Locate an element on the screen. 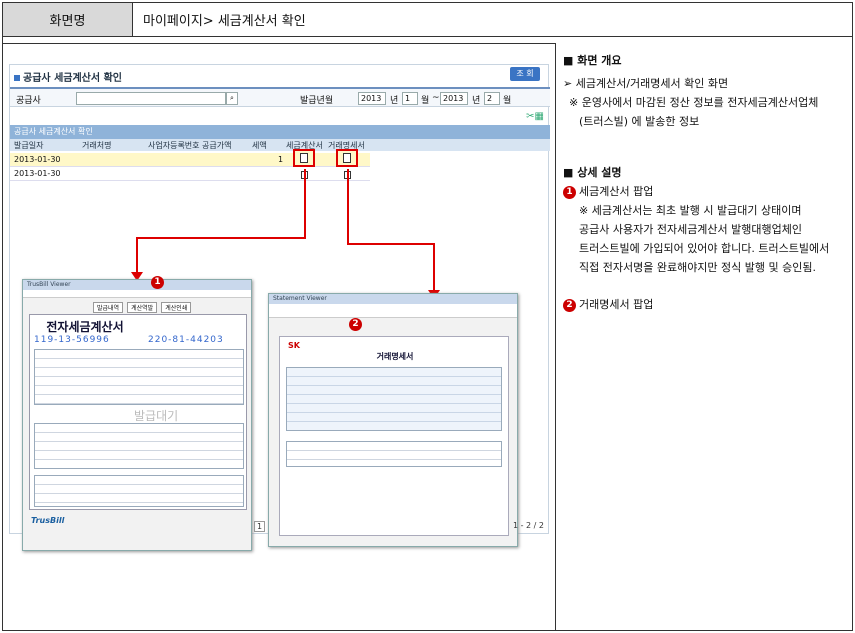 This screenshot has width=855, height=633. title-bullet-icon is located at coordinates (17, 78).